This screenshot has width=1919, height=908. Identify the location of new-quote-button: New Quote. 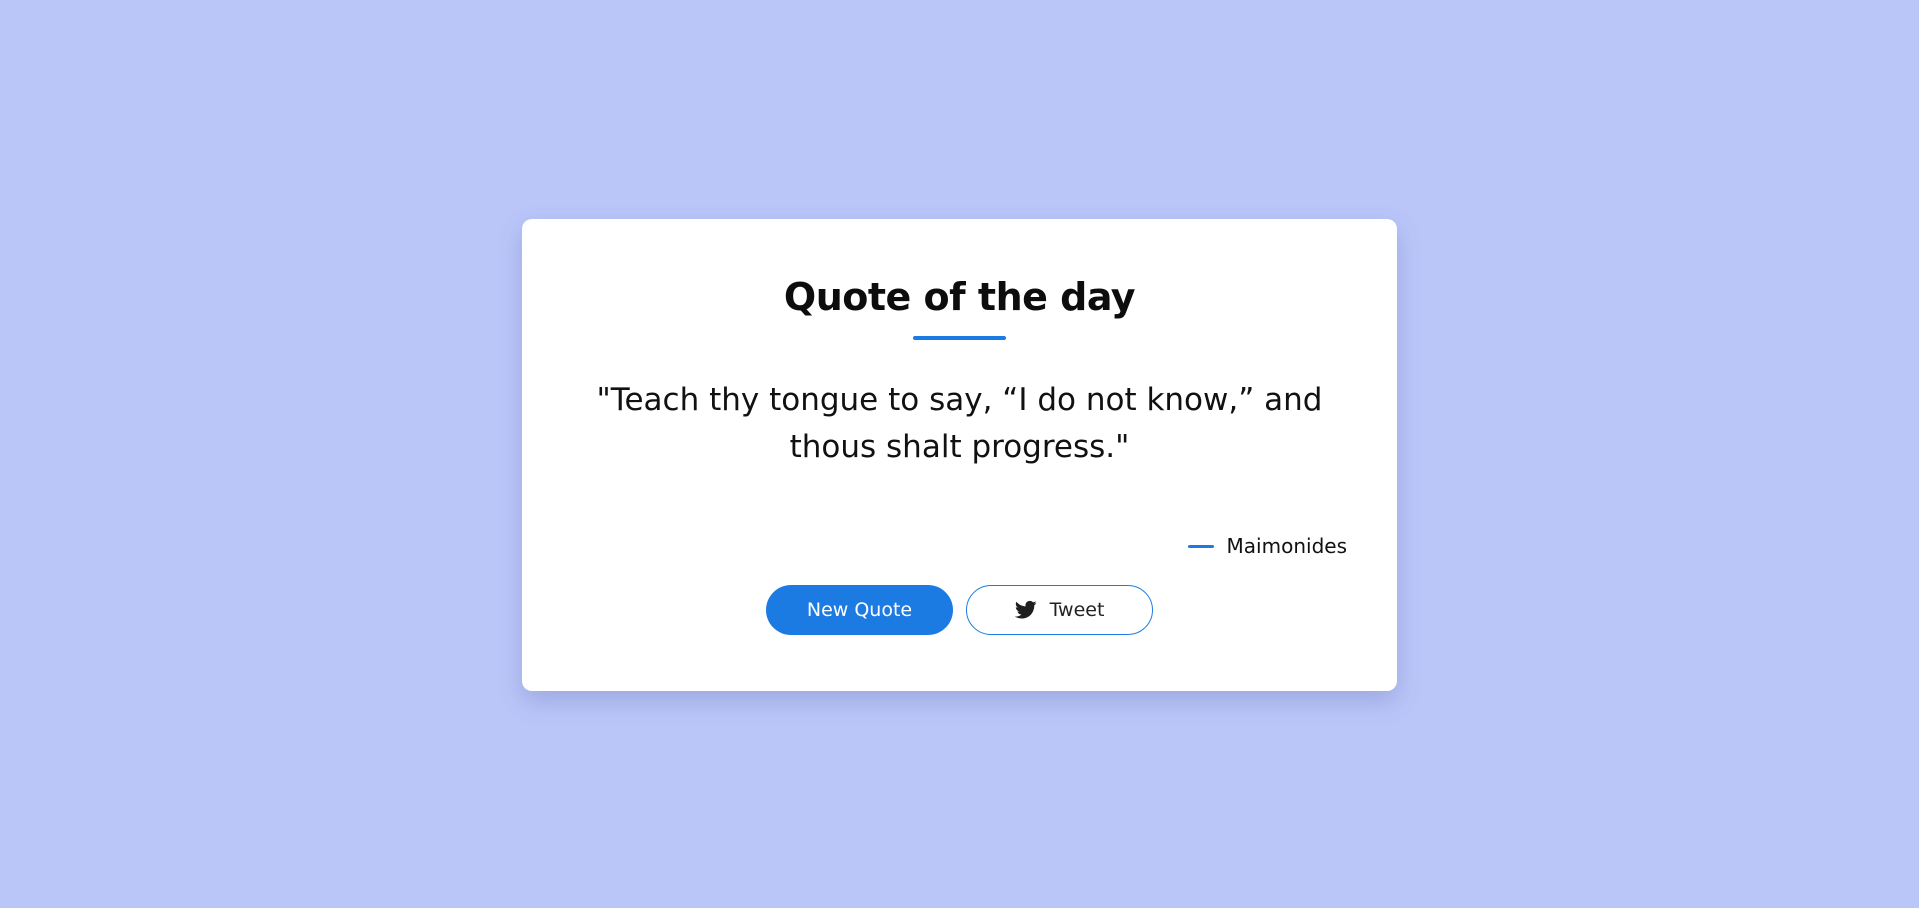
(859, 610).